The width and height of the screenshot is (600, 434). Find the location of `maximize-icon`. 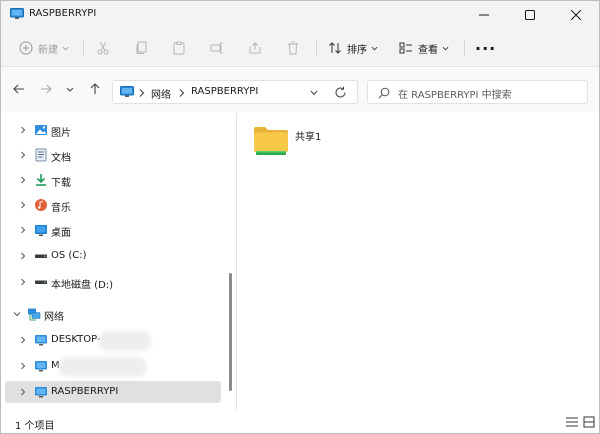

maximize-icon is located at coordinates (530, 15).